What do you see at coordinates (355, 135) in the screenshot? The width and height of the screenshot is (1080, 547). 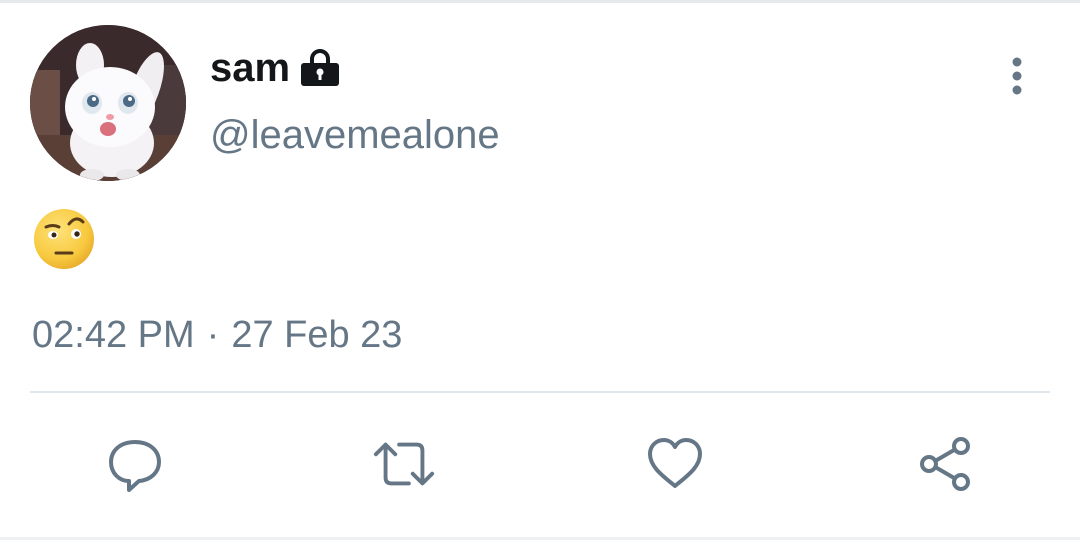 I see `user-handle: @leavemealone` at bounding box center [355, 135].